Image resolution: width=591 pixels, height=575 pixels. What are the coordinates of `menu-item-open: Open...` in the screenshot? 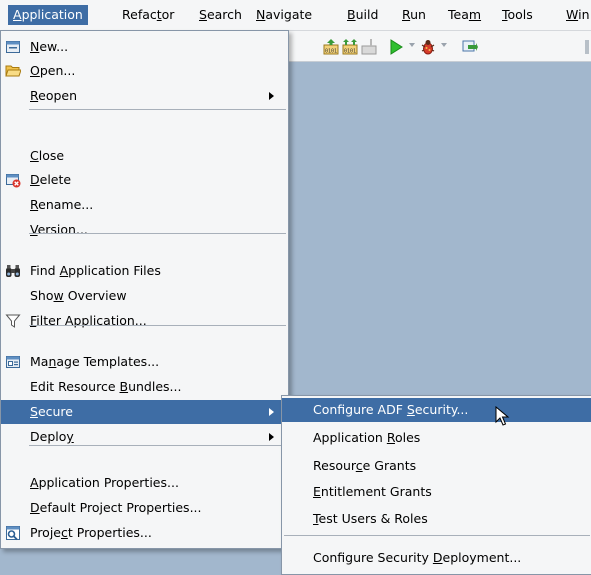 It's located at (144, 71).